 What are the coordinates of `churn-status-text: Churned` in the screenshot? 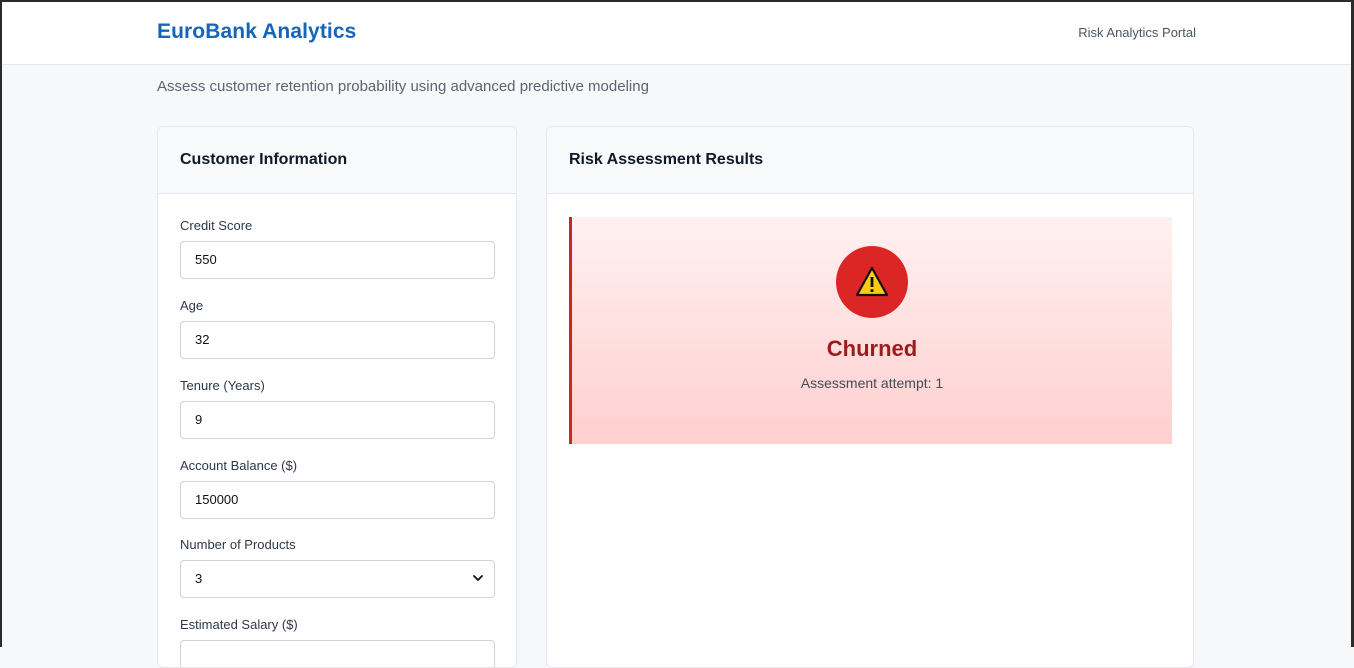 It's located at (872, 348).